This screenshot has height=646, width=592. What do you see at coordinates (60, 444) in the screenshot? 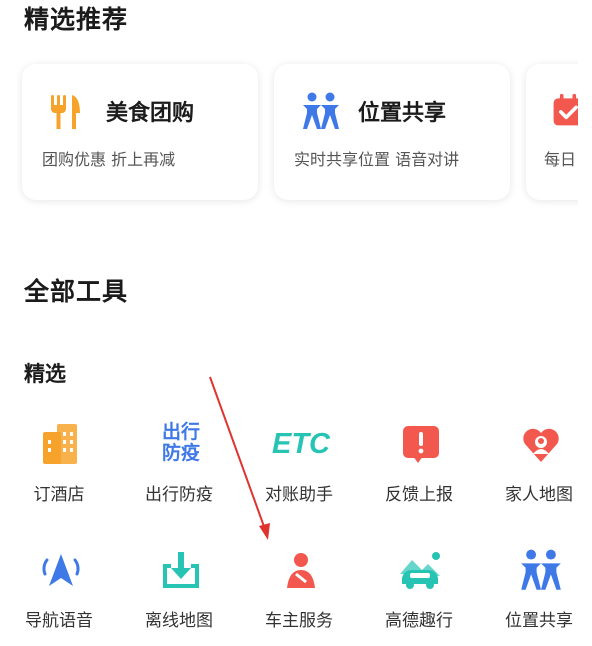
I see `hotel-building-icon` at bounding box center [60, 444].